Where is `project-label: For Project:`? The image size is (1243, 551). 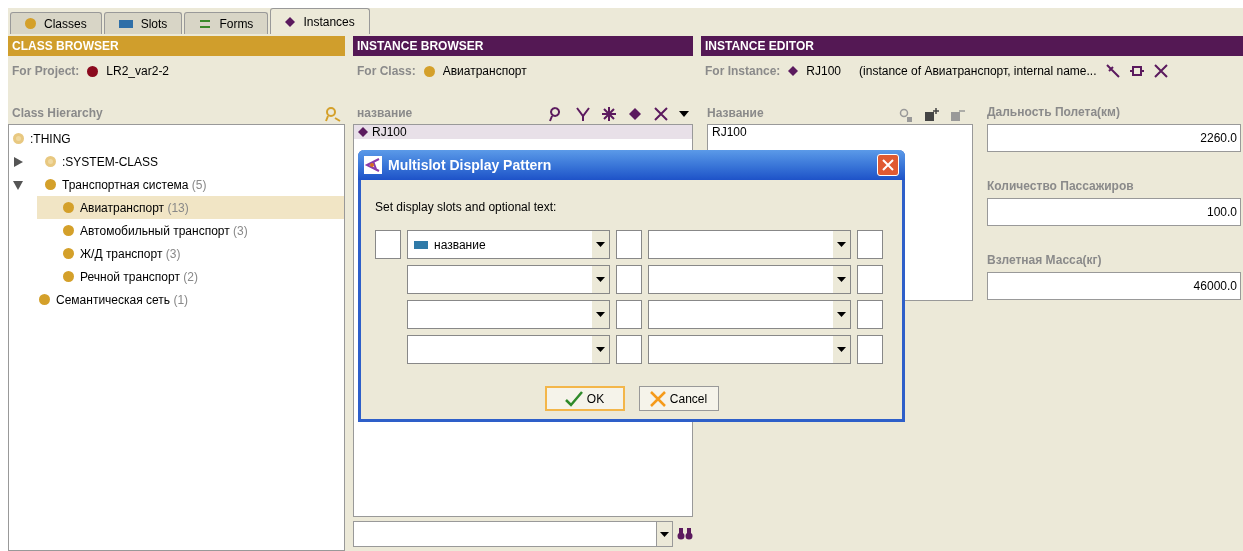 project-label: For Project: is located at coordinates (46, 71).